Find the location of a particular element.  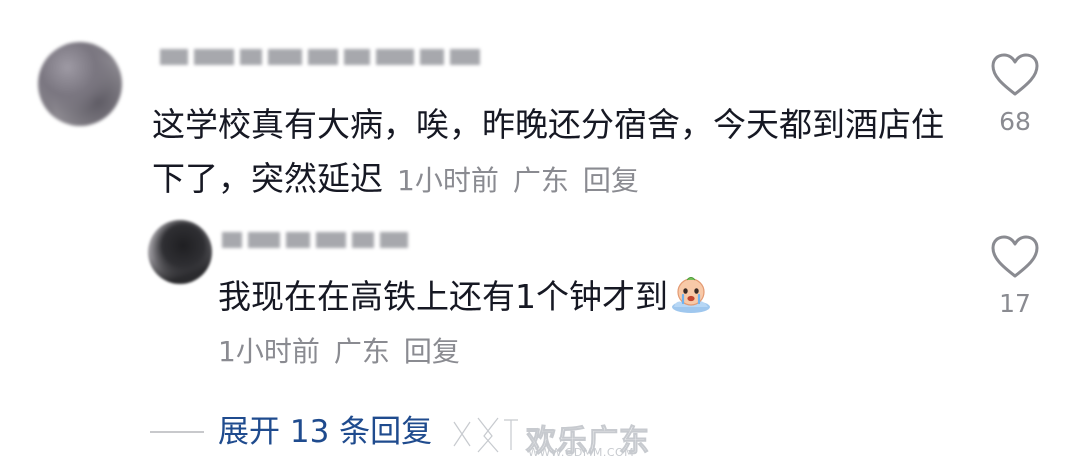

reply-like-button: 17 is located at coordinates (1015, 277).